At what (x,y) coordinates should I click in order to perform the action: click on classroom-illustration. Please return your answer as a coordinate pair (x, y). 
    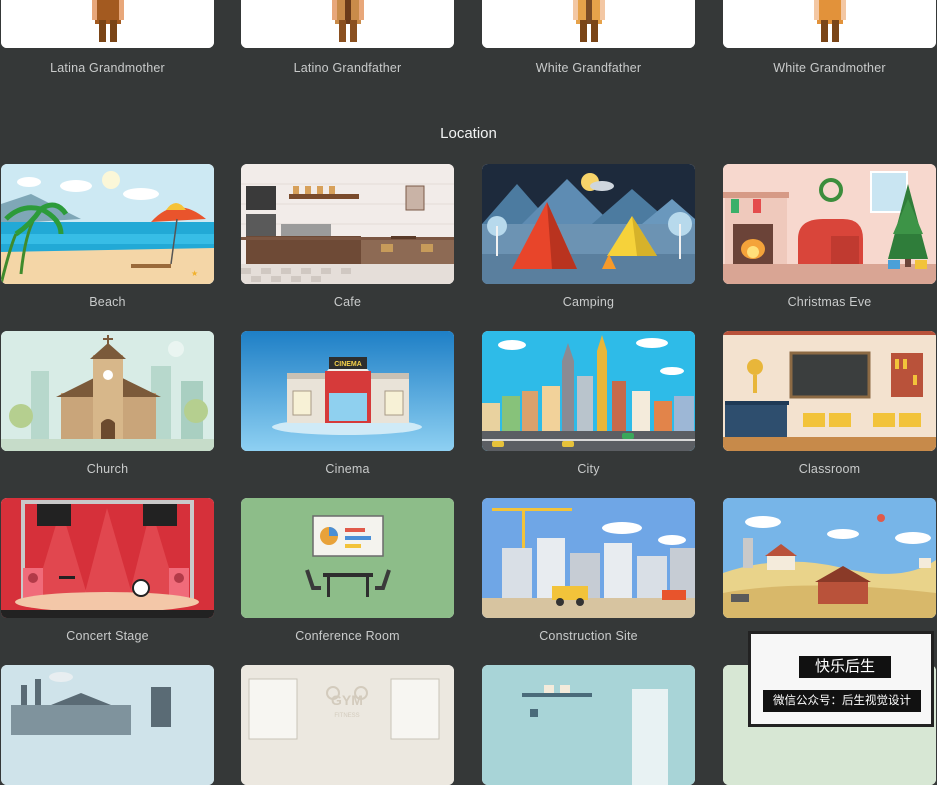
    Looking at the image, I should click on (829, 391).